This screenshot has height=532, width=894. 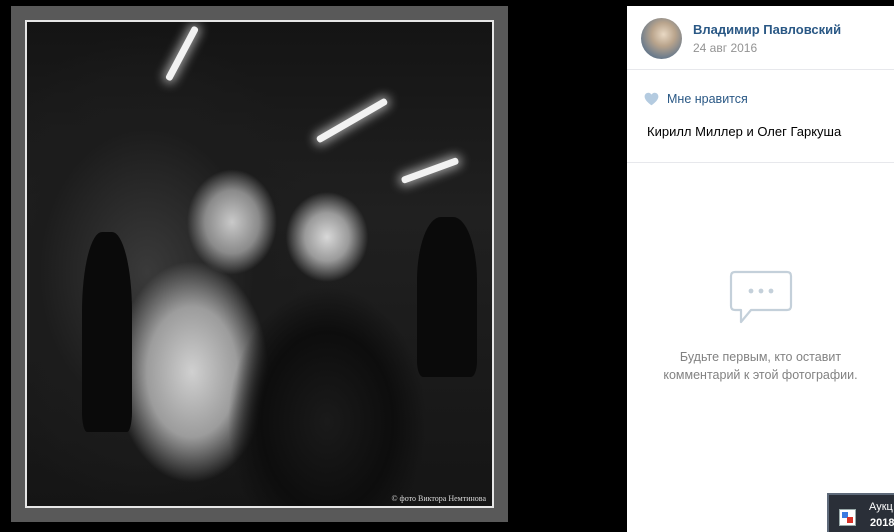 What do you see at coordinates (661, 38) in the screenshot?
I see `avatar` at bounding box center [661, 38].